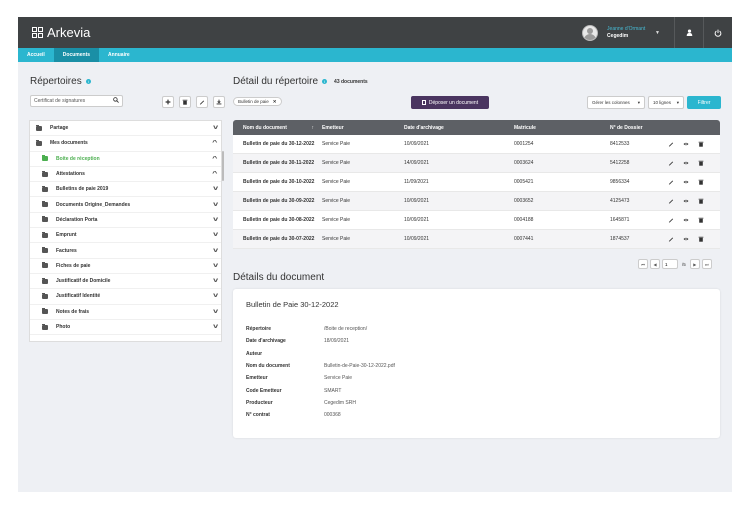 The width and height of the screenshot is (750, 510). I want to click on folder-item: Partage v, so click(125, 129).